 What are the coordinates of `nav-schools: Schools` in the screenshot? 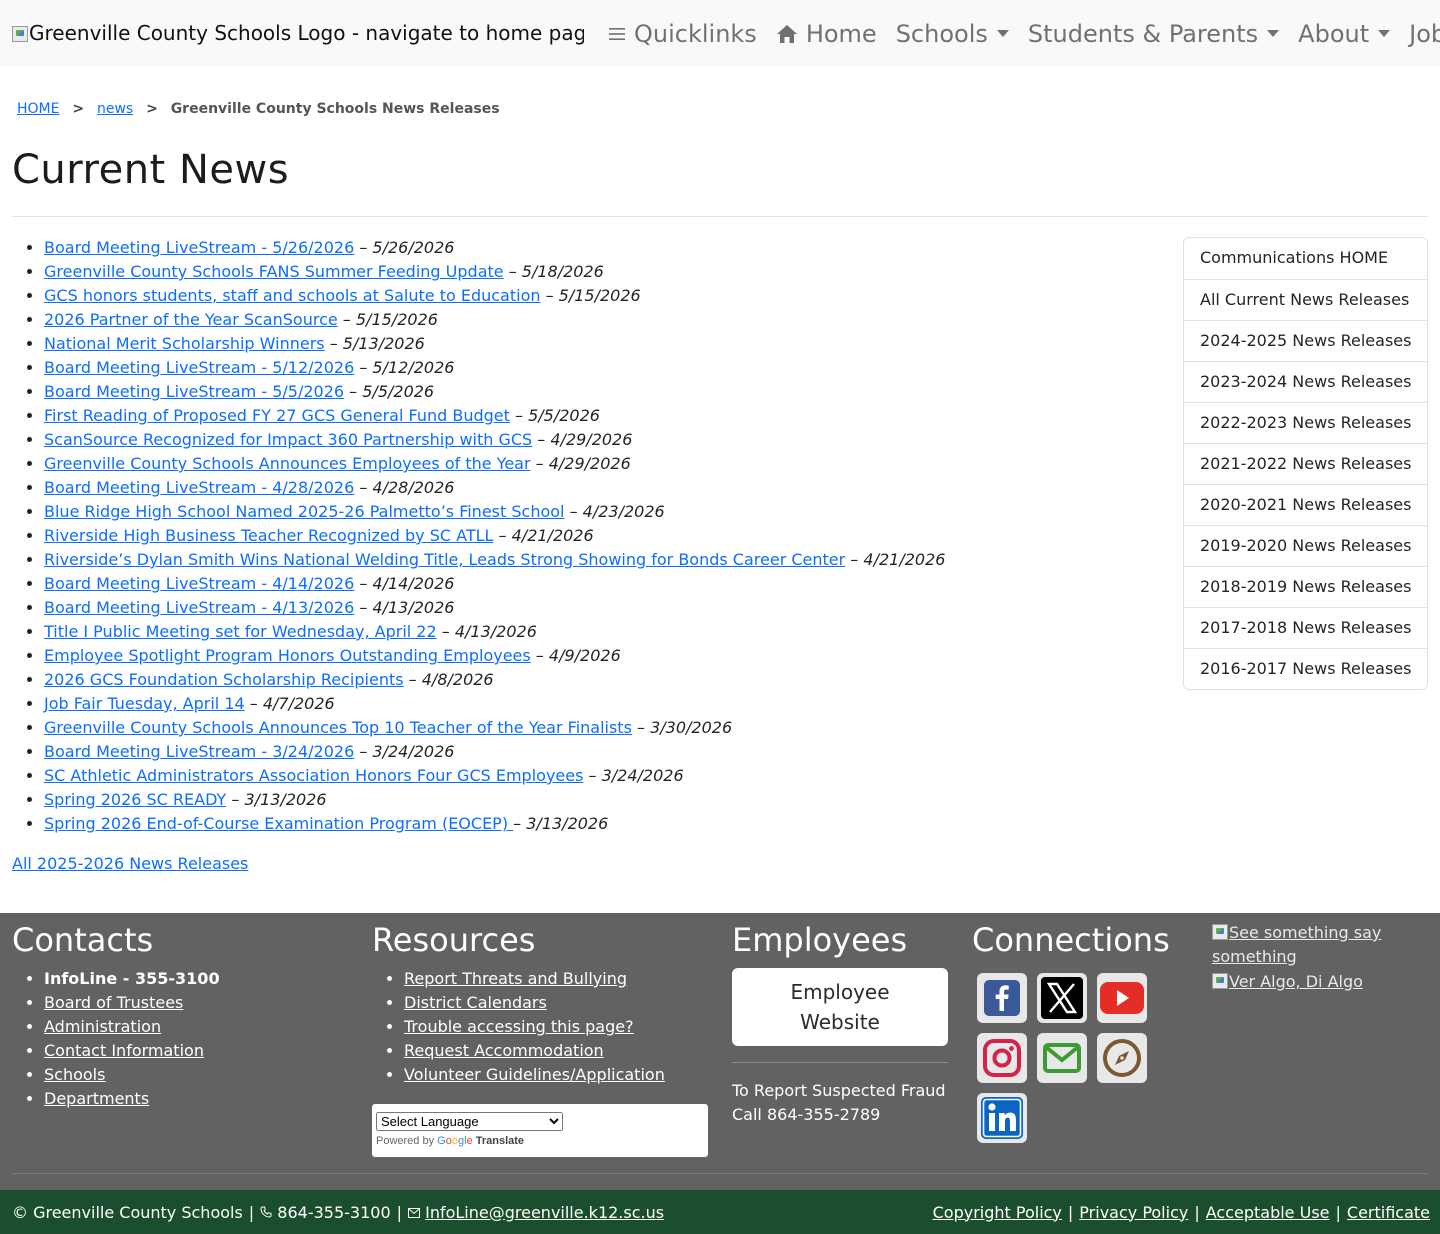 It's located at (952, 34).